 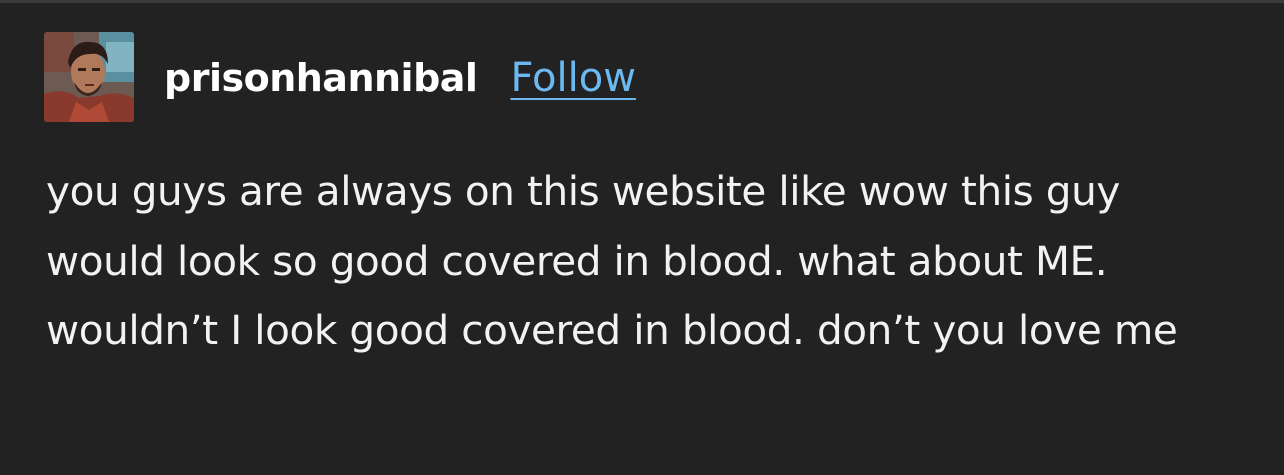 I want to click on username: prisonhannibal, so click(x=321, y=78).